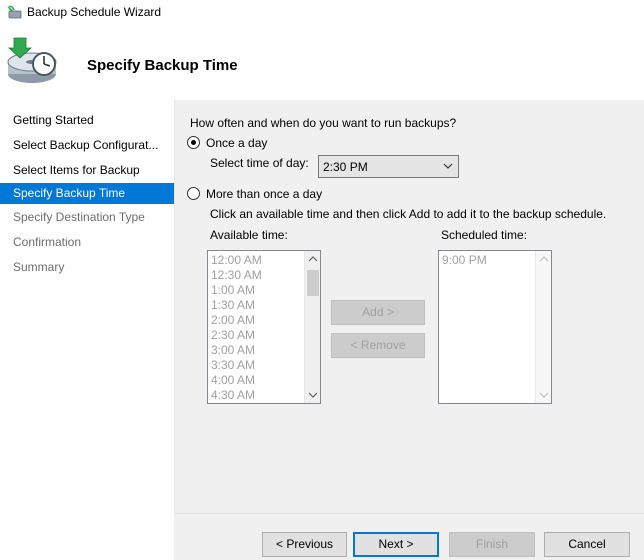  Describe the element at coordinates (233, 320) in the screenshot. I see `list-item: 2:00 AM` at that location.